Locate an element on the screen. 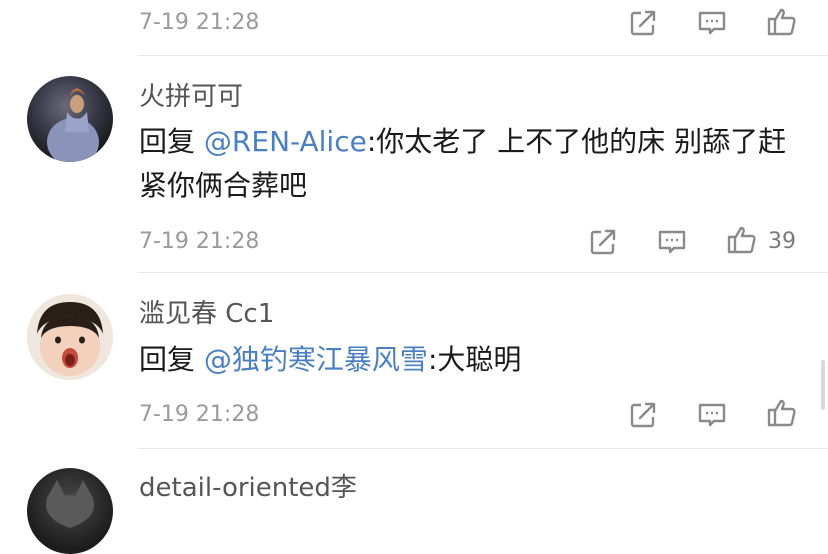 This screenshot has width=828, height=554. like-count: 39 is located at coordinates (782, 241).